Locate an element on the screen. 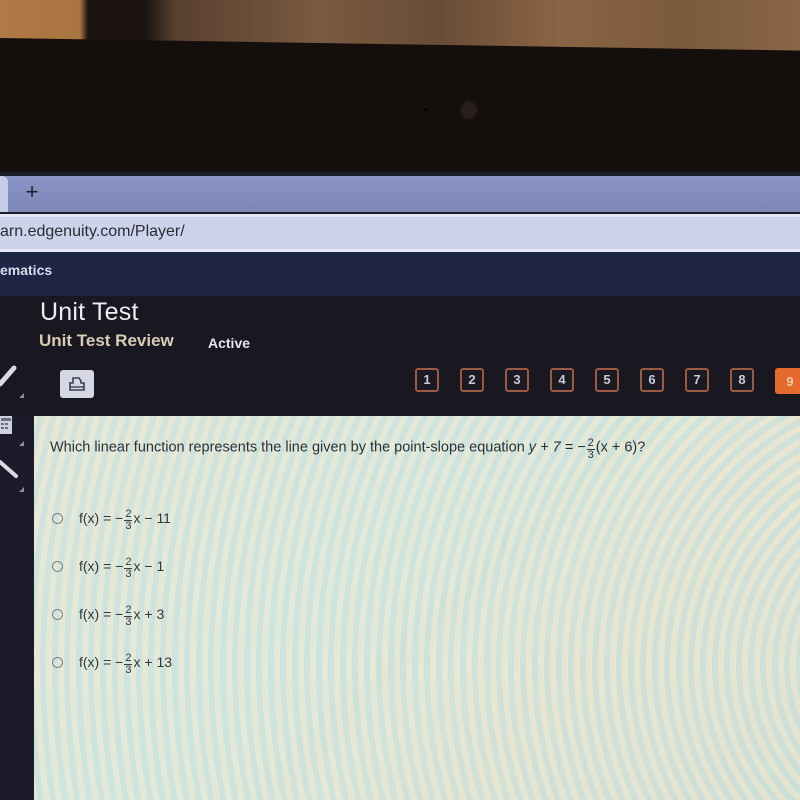 This screenshot has height=800, width=800. page-title: Unit Test is located at coordinates (89, 312).